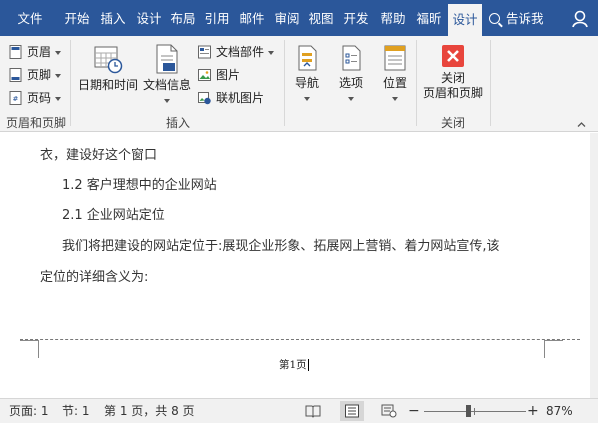  I want to click on footer-page-number-text: 第1页, so click(293, 365).